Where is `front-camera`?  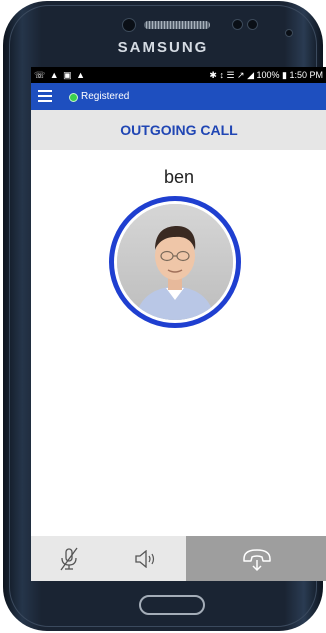
front-camera is located at coordinates (129, 25).